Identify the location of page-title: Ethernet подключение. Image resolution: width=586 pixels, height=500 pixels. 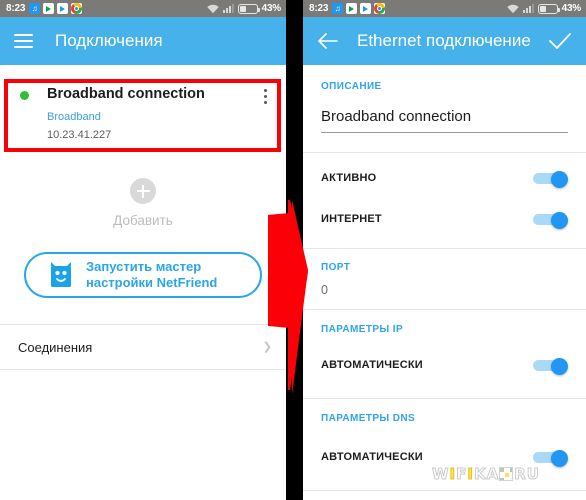
(444, 40).